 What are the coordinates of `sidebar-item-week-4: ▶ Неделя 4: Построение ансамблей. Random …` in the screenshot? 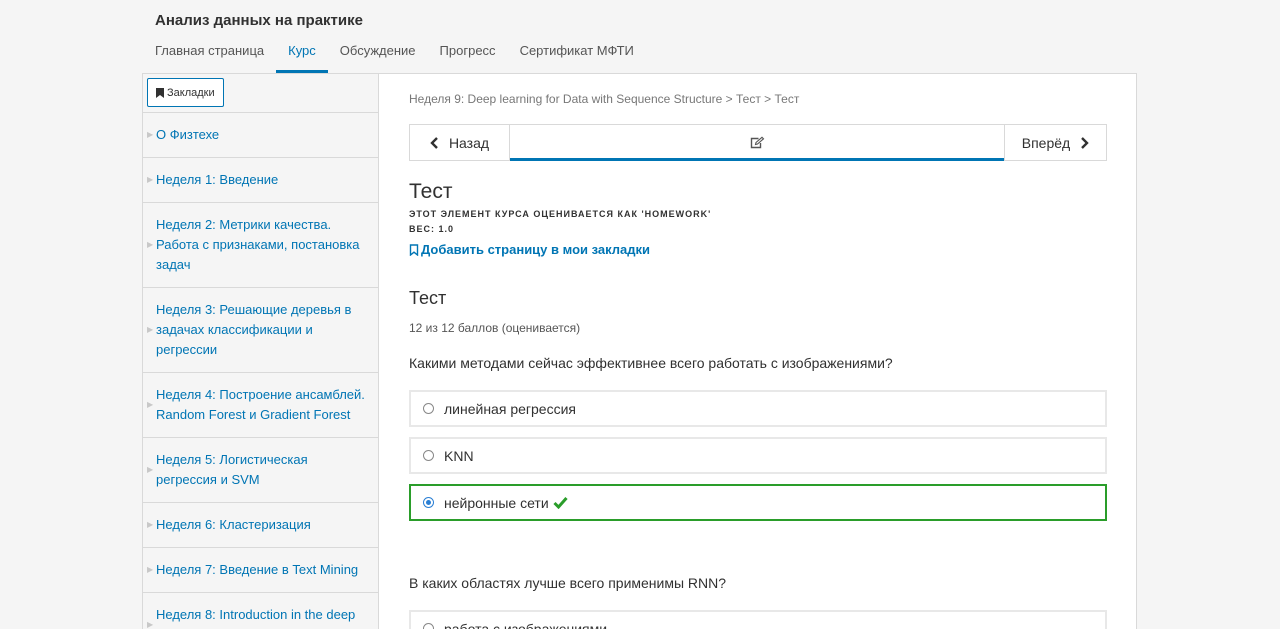 It's located at (261, 405).